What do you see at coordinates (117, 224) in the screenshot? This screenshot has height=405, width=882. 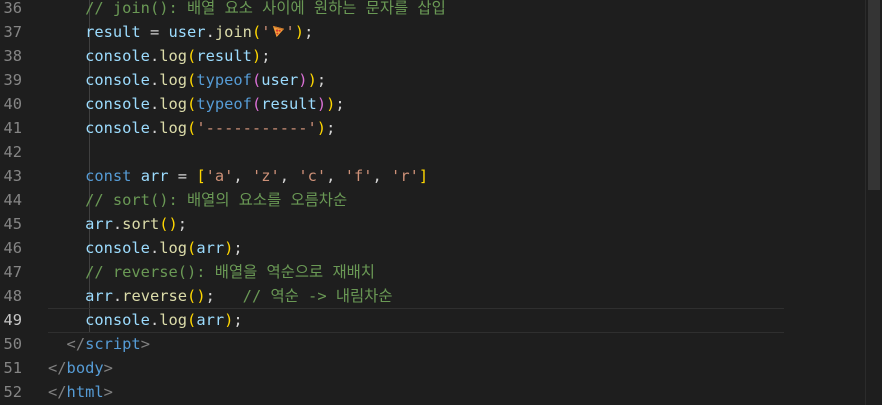 I see `code-text: arr.sort();` at bounding box center [117, 224].